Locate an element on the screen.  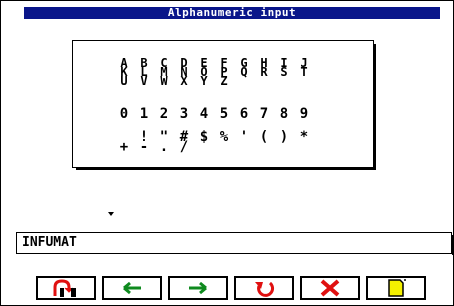
action-toolbar is located at coordinates (236, 289).